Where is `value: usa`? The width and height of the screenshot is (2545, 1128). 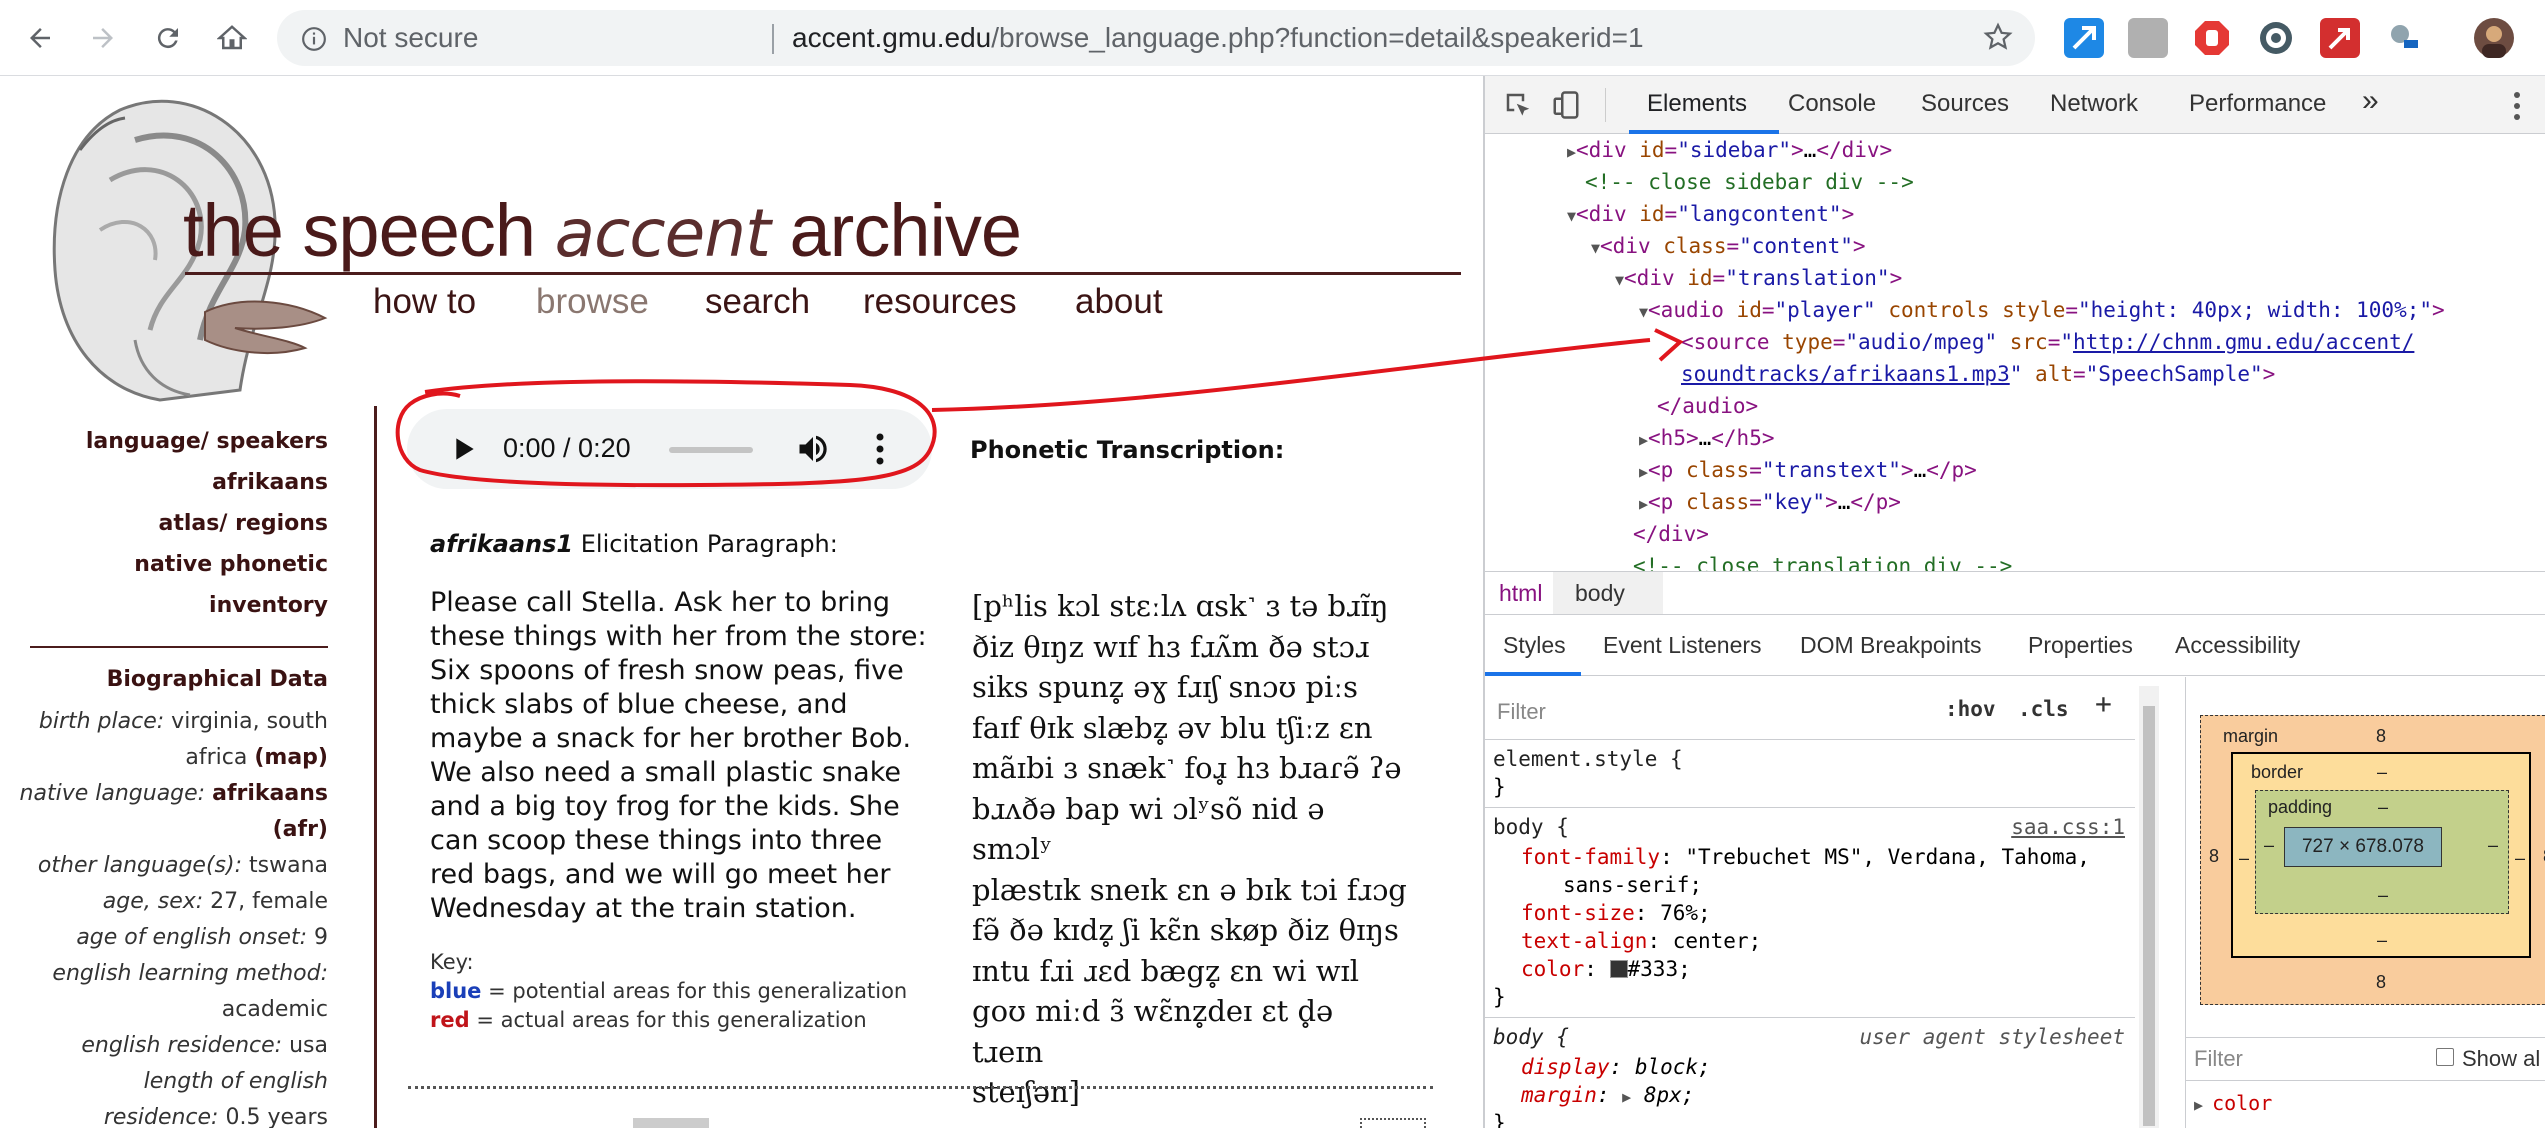 value: usa is located at coordinates (308, 1045).